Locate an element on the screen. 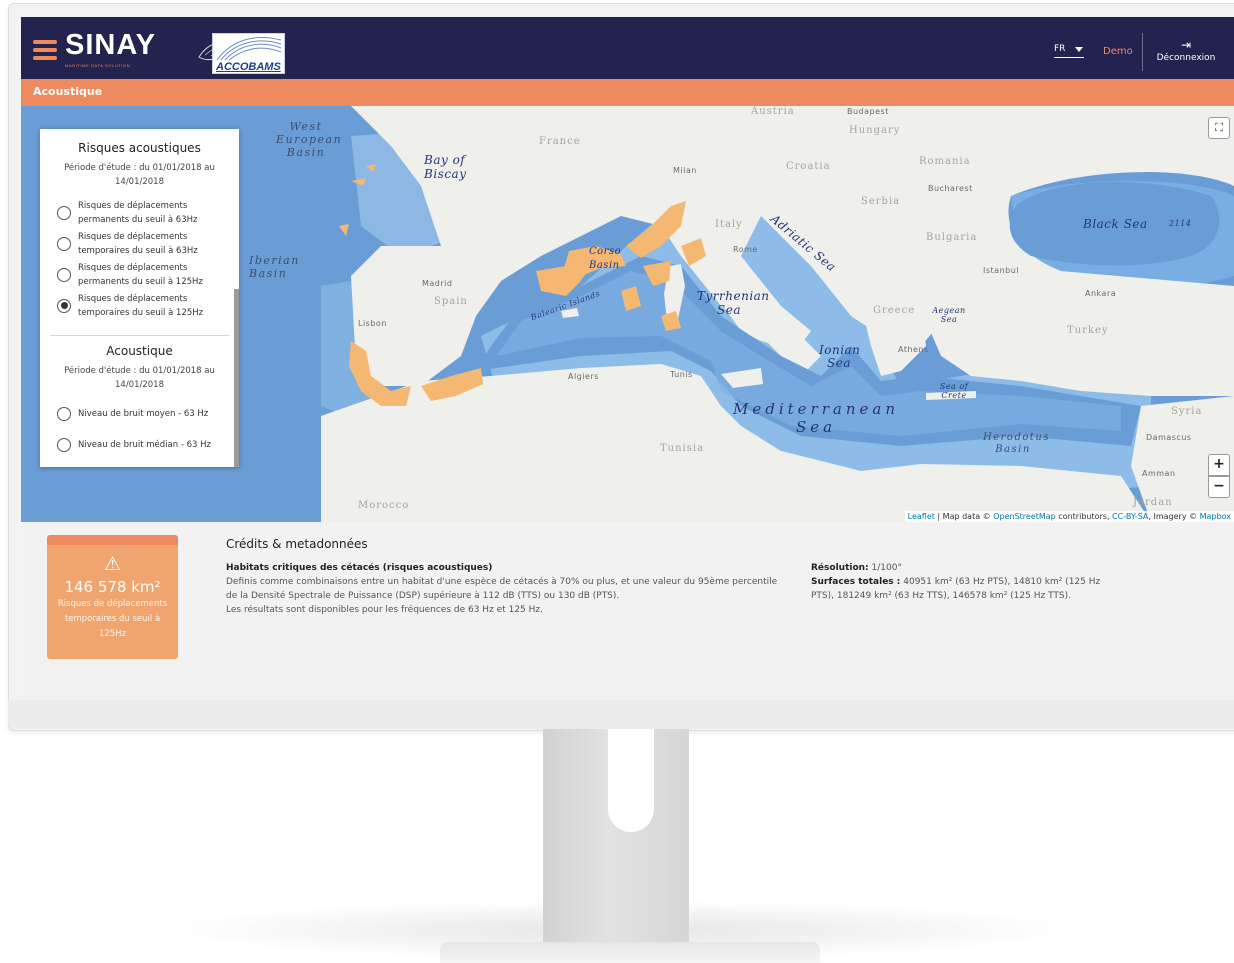  map-label-spain: Spain is located at coordinates (451, 301).